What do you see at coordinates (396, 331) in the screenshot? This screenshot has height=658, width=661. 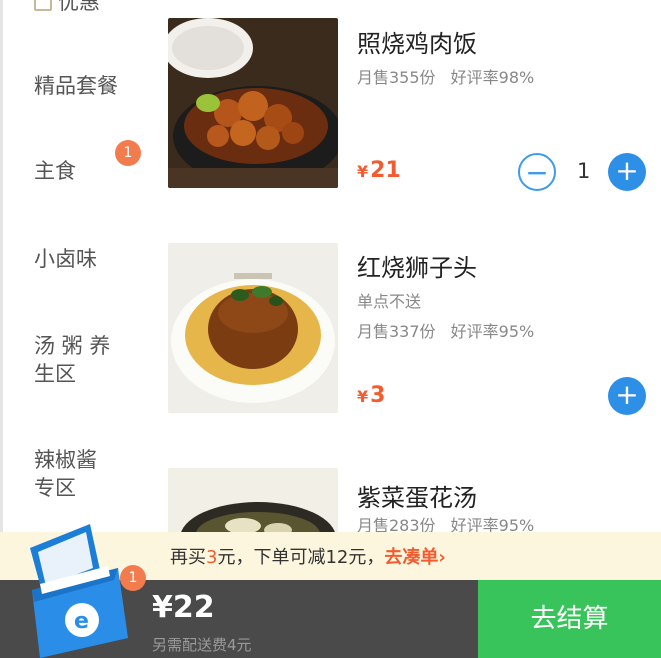 I see `monthly-sales: 月售337份` at bounding box center [396, 331].